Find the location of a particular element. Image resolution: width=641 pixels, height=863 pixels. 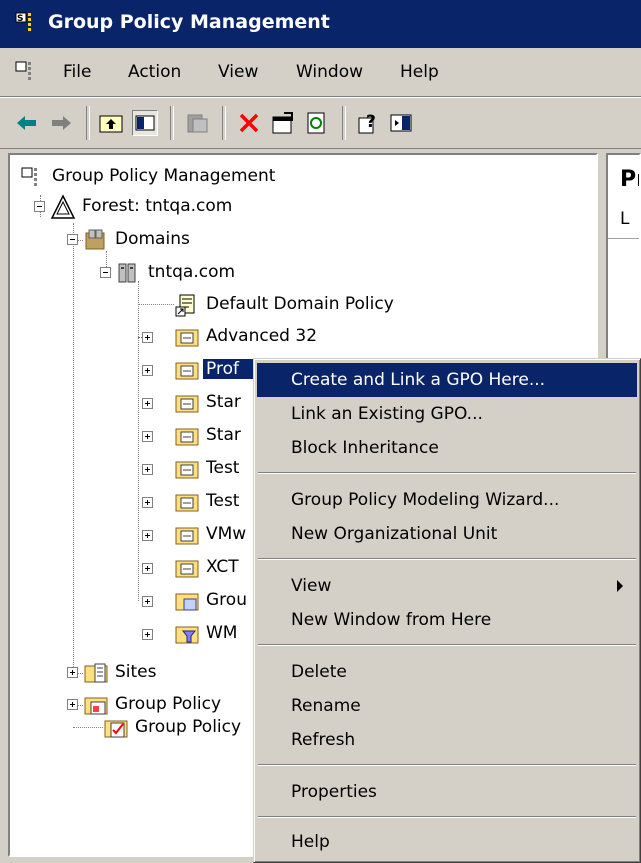

tree-node-default-domain-policy: Default Domain Policy is located at coordinates (324, 305).